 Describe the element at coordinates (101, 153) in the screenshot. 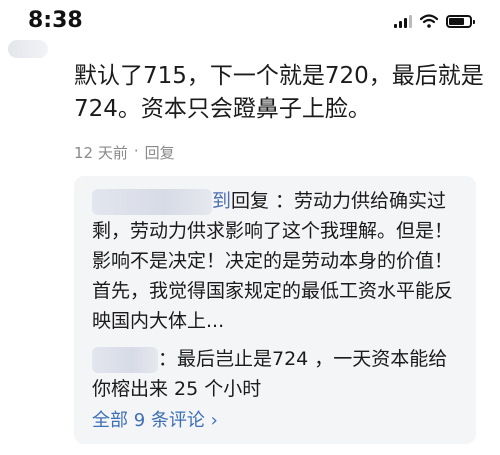

I see `comment-time: 12 天前` at that location.